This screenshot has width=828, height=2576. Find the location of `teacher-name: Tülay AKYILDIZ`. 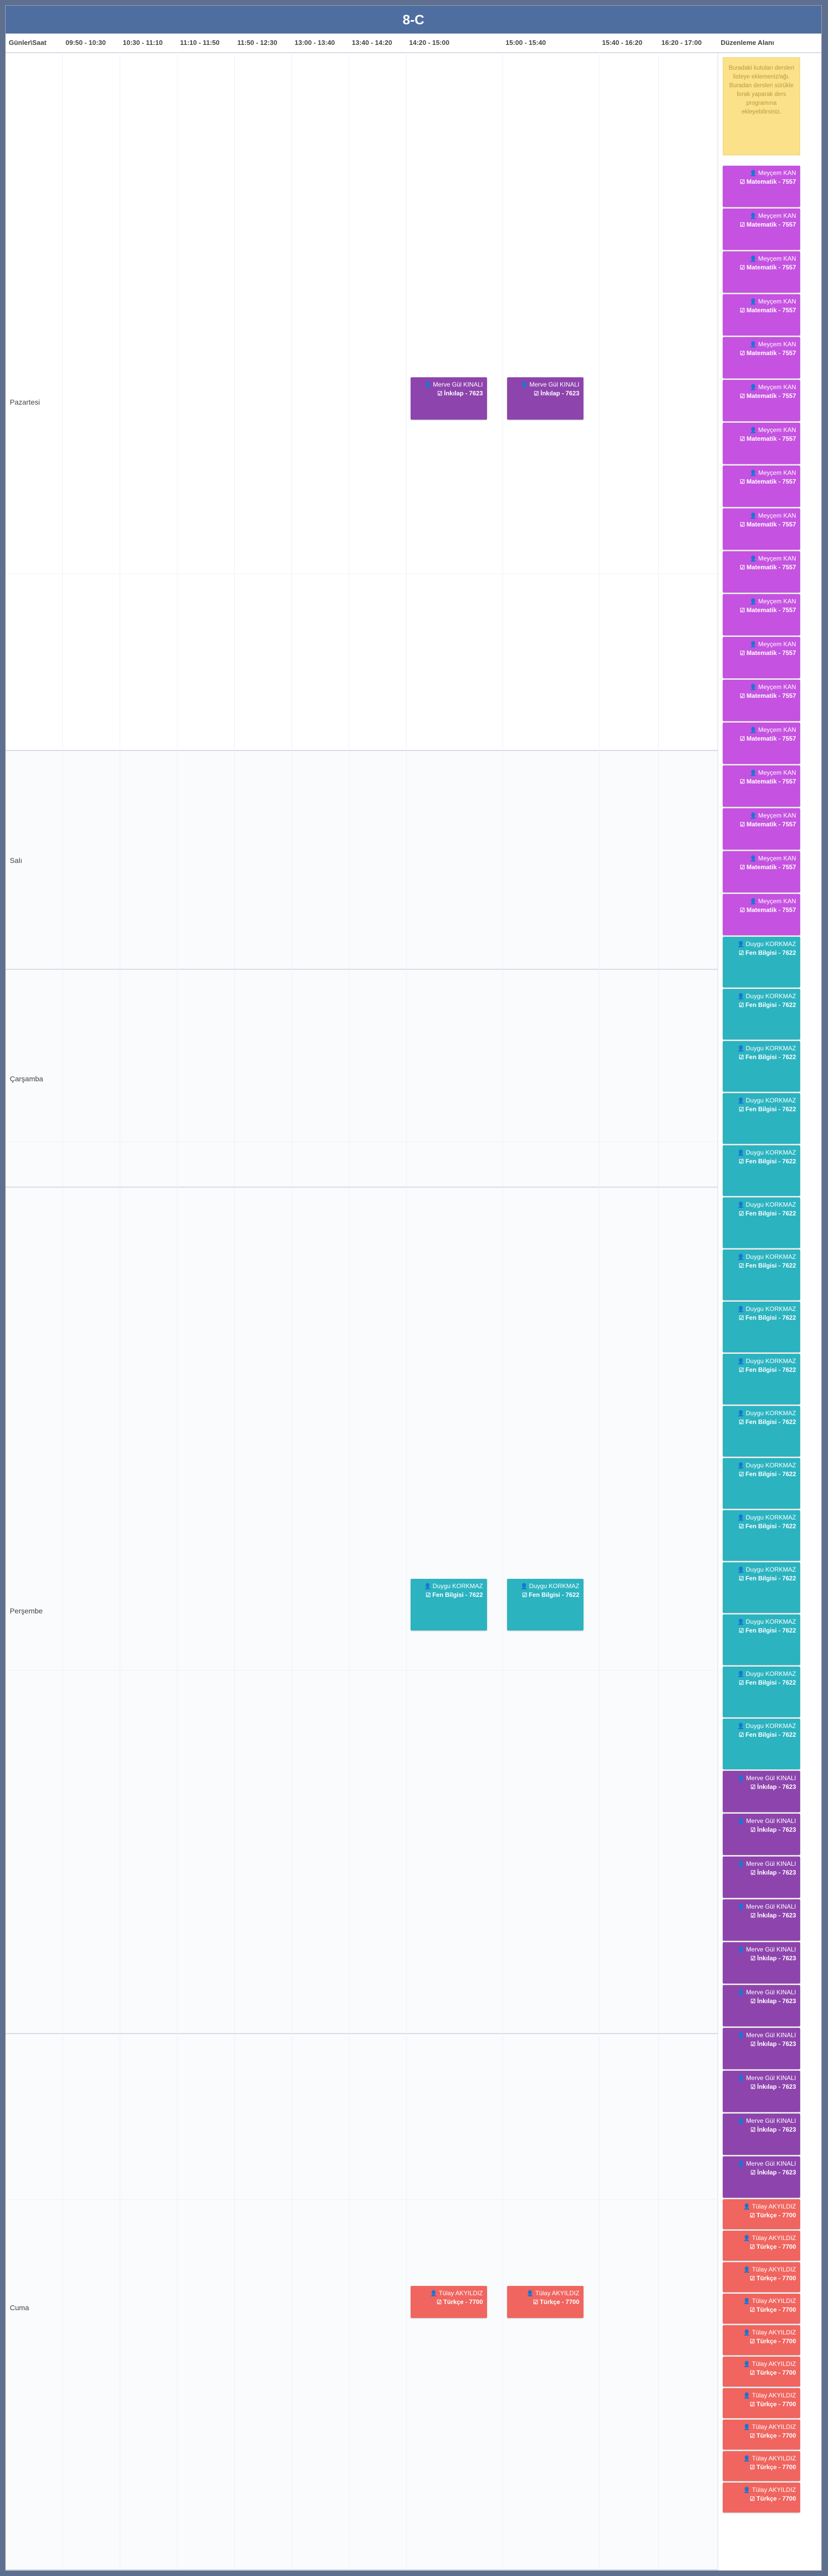

teacher-name: Tülay AKYILDIZ is located at coordinates (461, 2293).